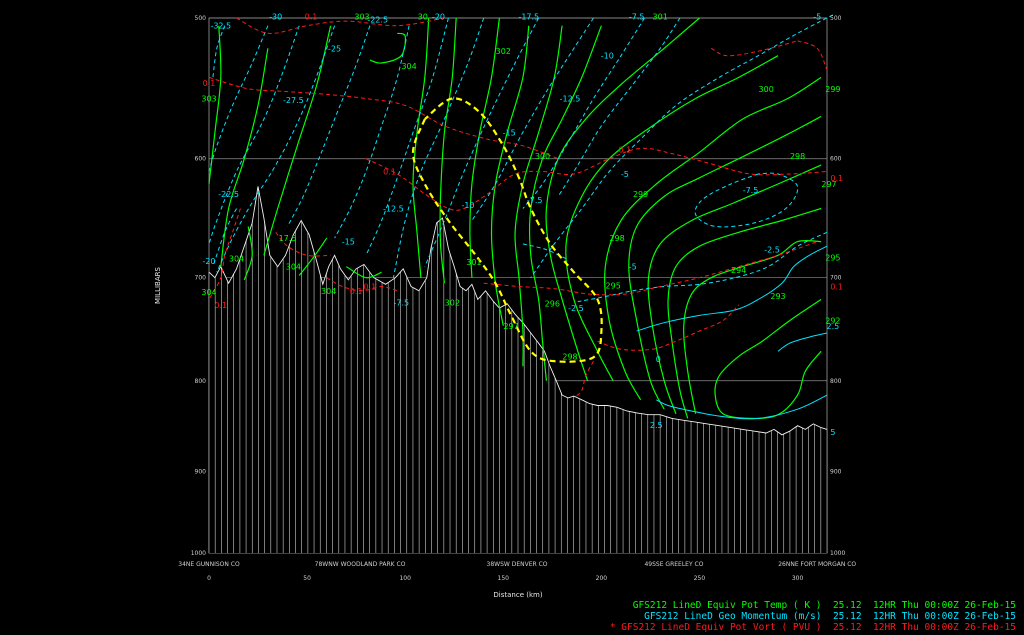 This screenshot has height=635, width=1024. I want to click on equiv-pot-temp-label: 301, so click(660, 17).